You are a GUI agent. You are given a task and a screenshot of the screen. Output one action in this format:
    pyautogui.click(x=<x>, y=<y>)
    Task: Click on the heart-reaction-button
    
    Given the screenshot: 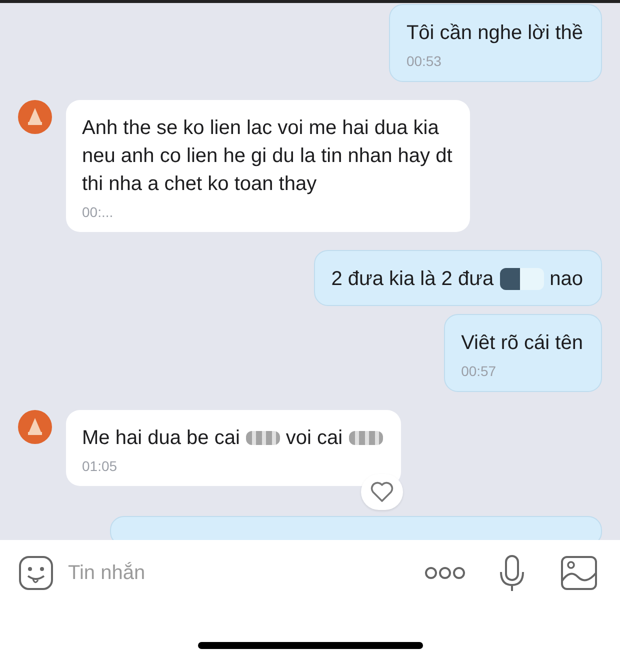 What is the action you would take?
    pyautogui.click(x=381, y=492)
    